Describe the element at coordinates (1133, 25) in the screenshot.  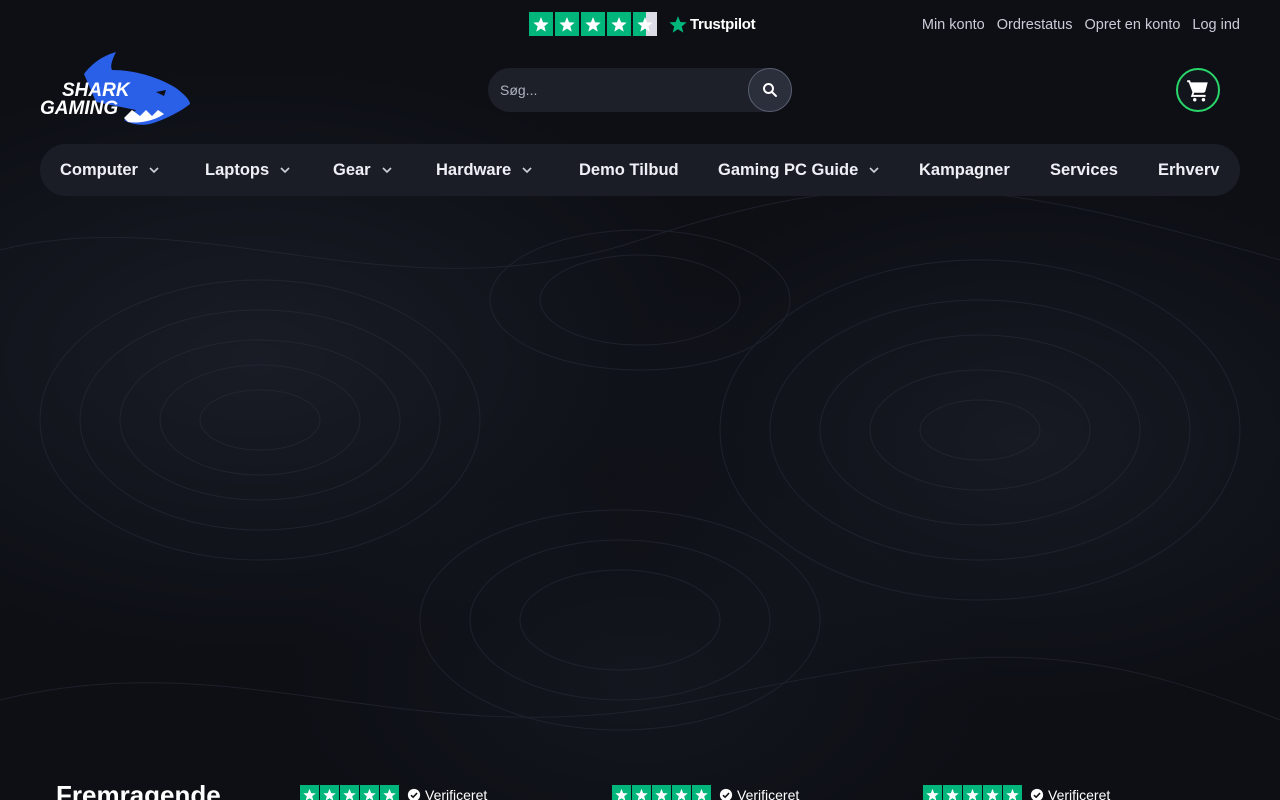
I see `link-create-account: Opret en konto` at that location.